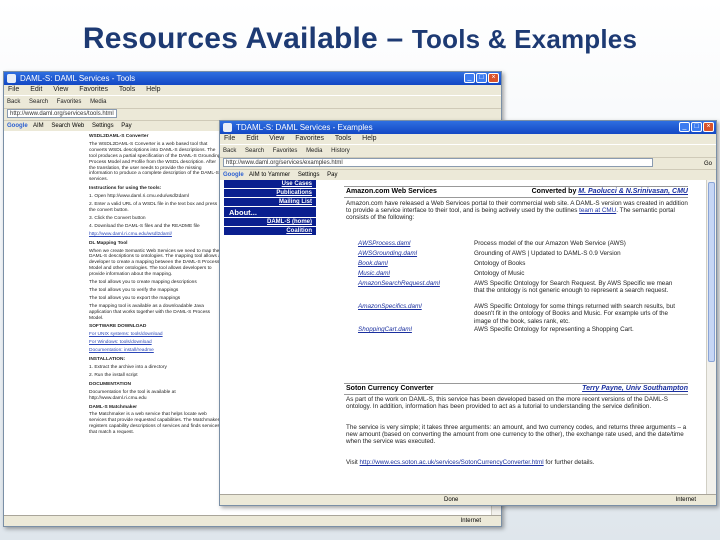 This screenshot has height=540, width=720. What do you see at coordinates (252, 78) in the screenshot?
I see `tools-window-titlebar: DAML-S: DAML Services - Tools _ □ ×` at bounding box center [252, 78].